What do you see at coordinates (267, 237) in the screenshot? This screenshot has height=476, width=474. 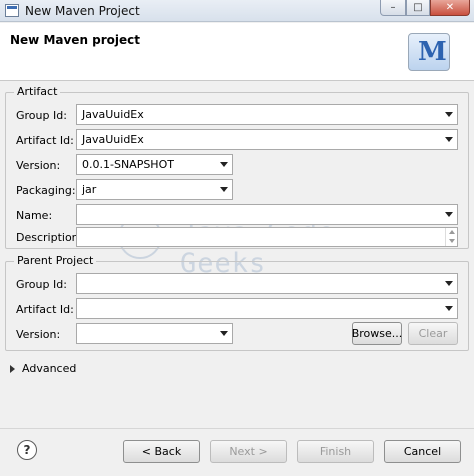 I see `description-field` at bounding box center [267, 237].